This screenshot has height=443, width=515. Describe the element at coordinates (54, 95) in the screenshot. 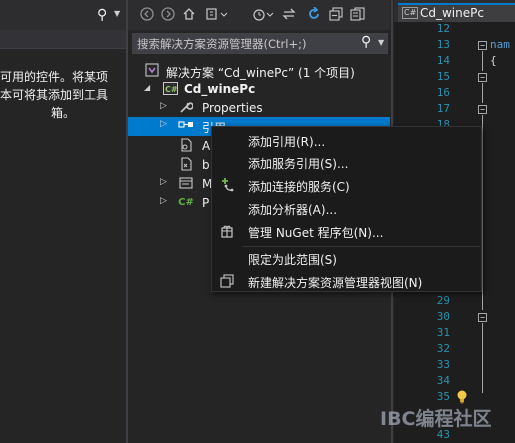

I see `toolbox-message-line: 本可将其添加到工具` at that location.